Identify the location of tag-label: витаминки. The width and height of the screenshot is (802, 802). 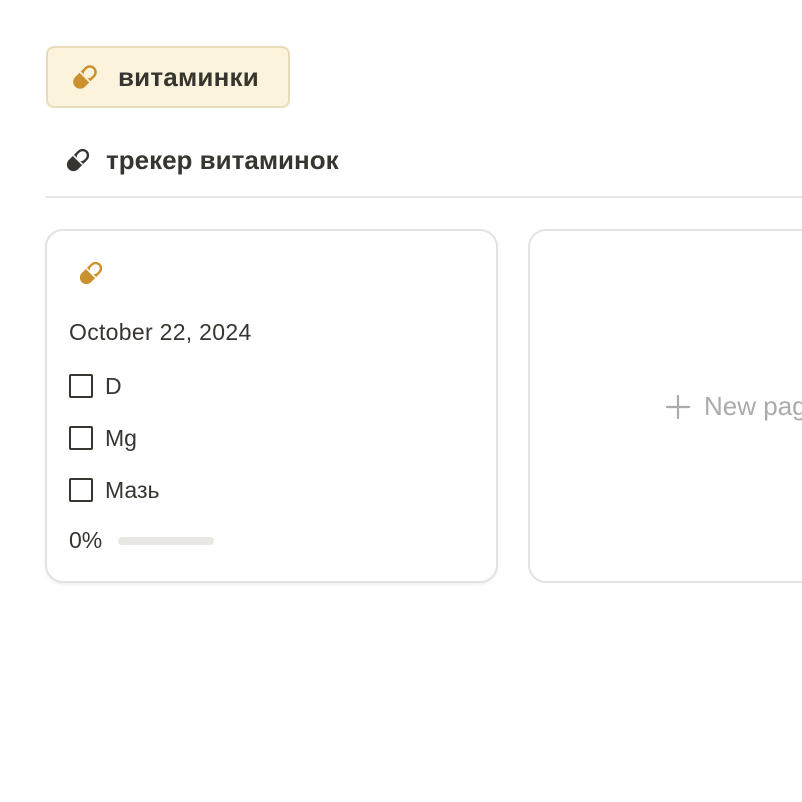
(188, 76).